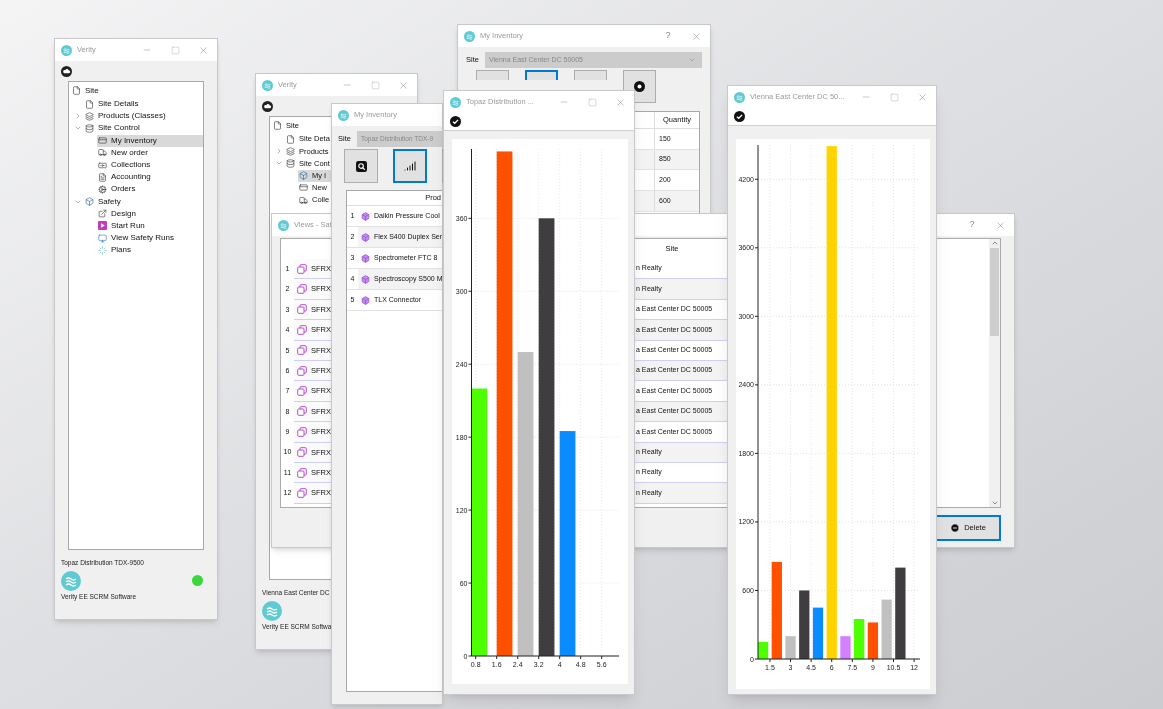  I want to click on tree-item: Site Details, so click(143, 104).